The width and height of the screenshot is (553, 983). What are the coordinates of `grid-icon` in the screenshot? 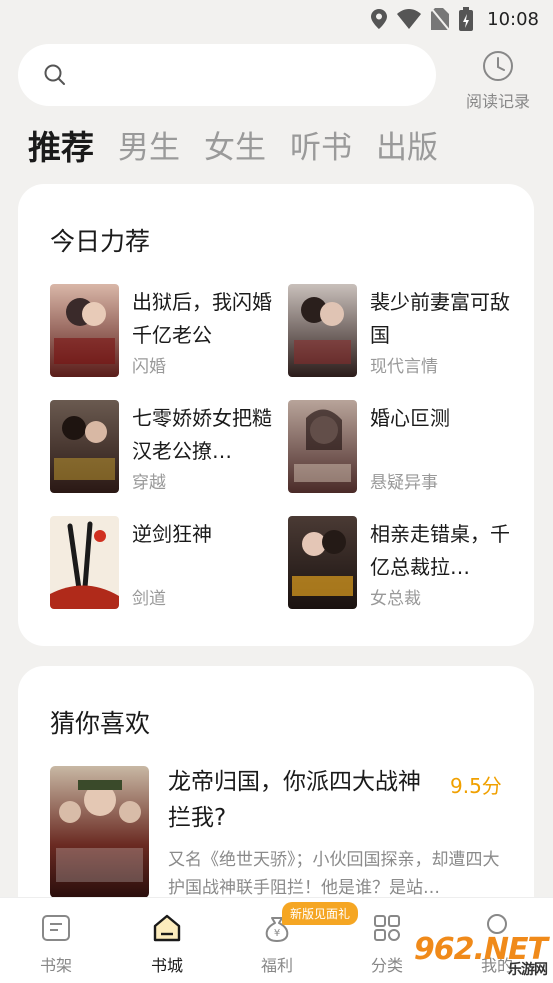 It's located at (387, 928).